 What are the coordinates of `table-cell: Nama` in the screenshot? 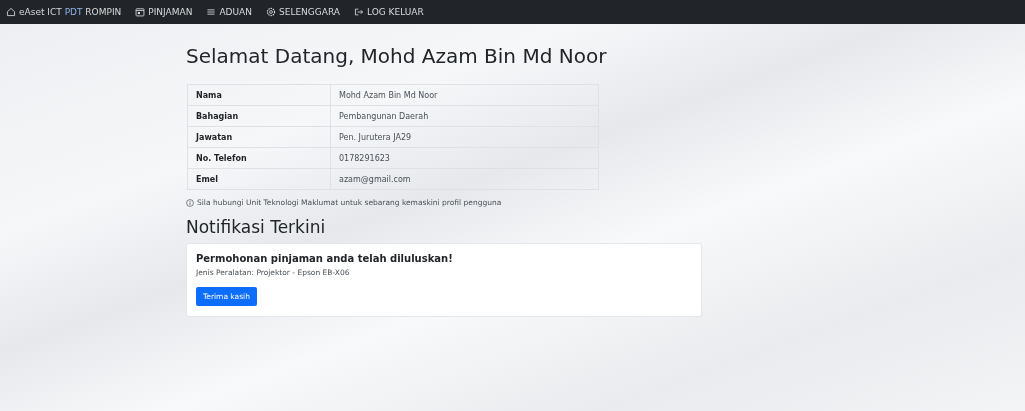 It's located at (259, 95).